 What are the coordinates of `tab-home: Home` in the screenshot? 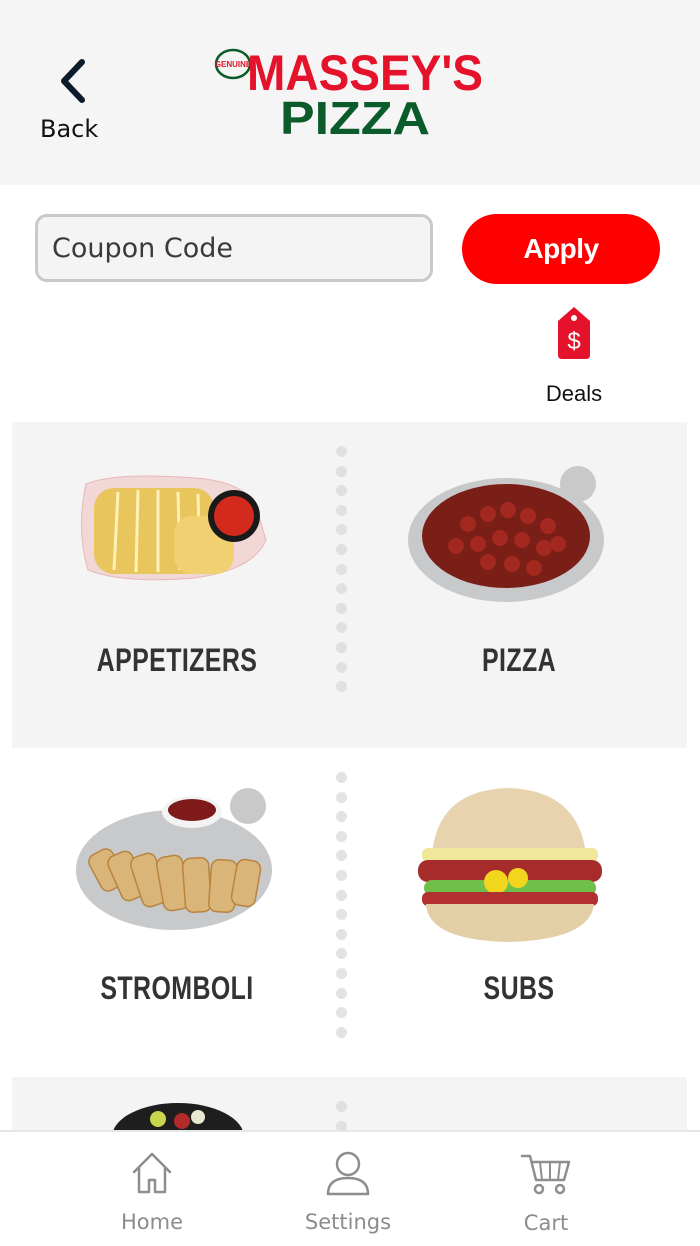 It's located at (152, 1189).